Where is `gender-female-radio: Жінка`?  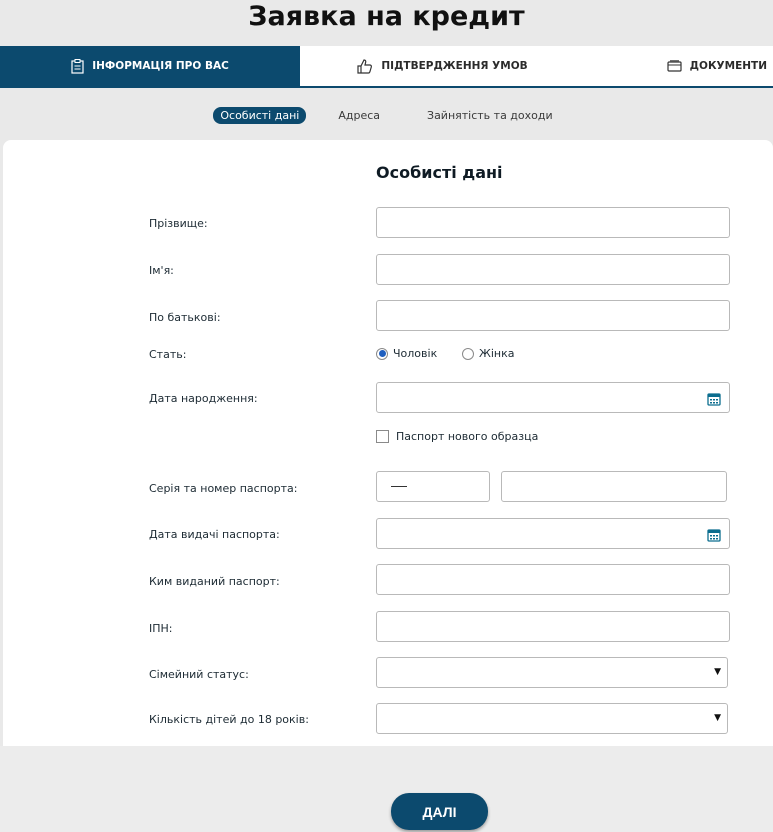
gender-female-radio: Жінка is located at coordinates (488, 353).